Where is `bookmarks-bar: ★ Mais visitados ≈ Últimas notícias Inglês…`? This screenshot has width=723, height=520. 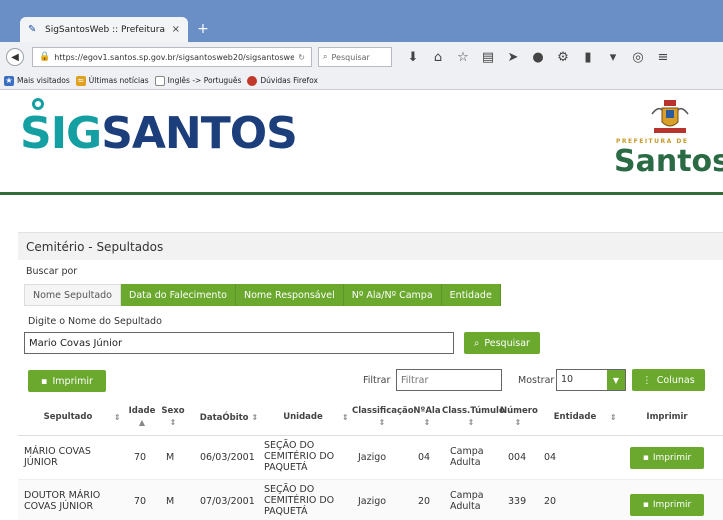 bookmarks-bar: ★ Mais visitados ≈ Últimas notícias Inglês… is located at coordinates (361, 81).